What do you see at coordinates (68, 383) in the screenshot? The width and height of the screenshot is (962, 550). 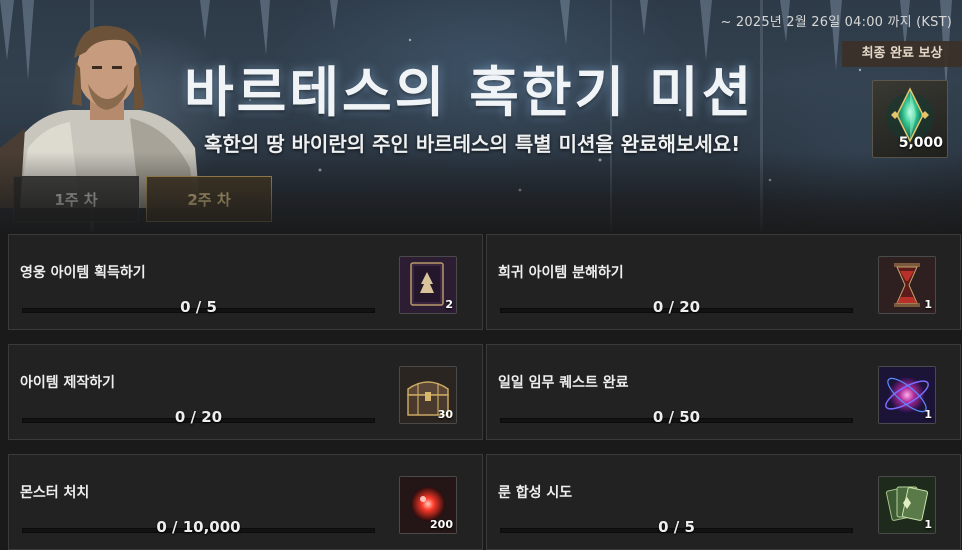 I see `mission-name: 아이템 제작하기` at bounding box center [68, 383].